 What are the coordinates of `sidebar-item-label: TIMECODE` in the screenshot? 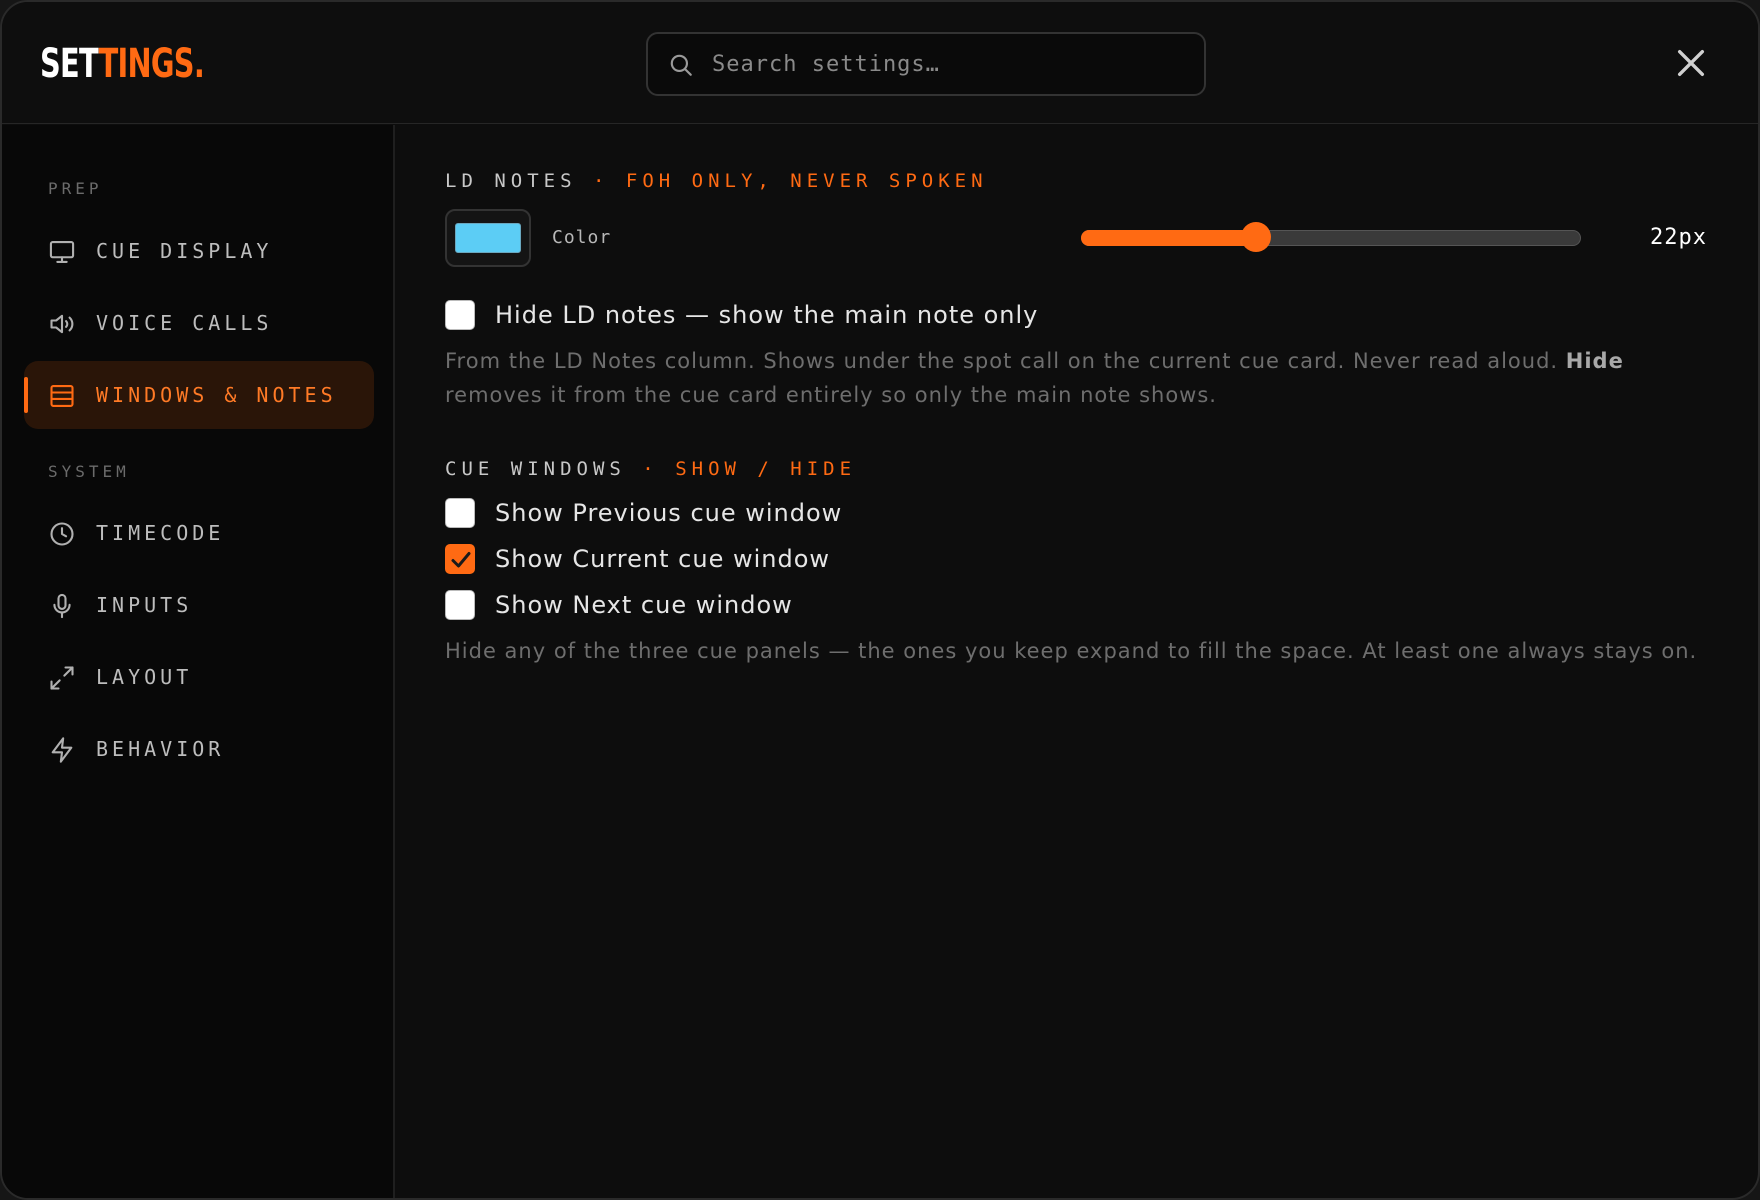 It's located at (160, 533).